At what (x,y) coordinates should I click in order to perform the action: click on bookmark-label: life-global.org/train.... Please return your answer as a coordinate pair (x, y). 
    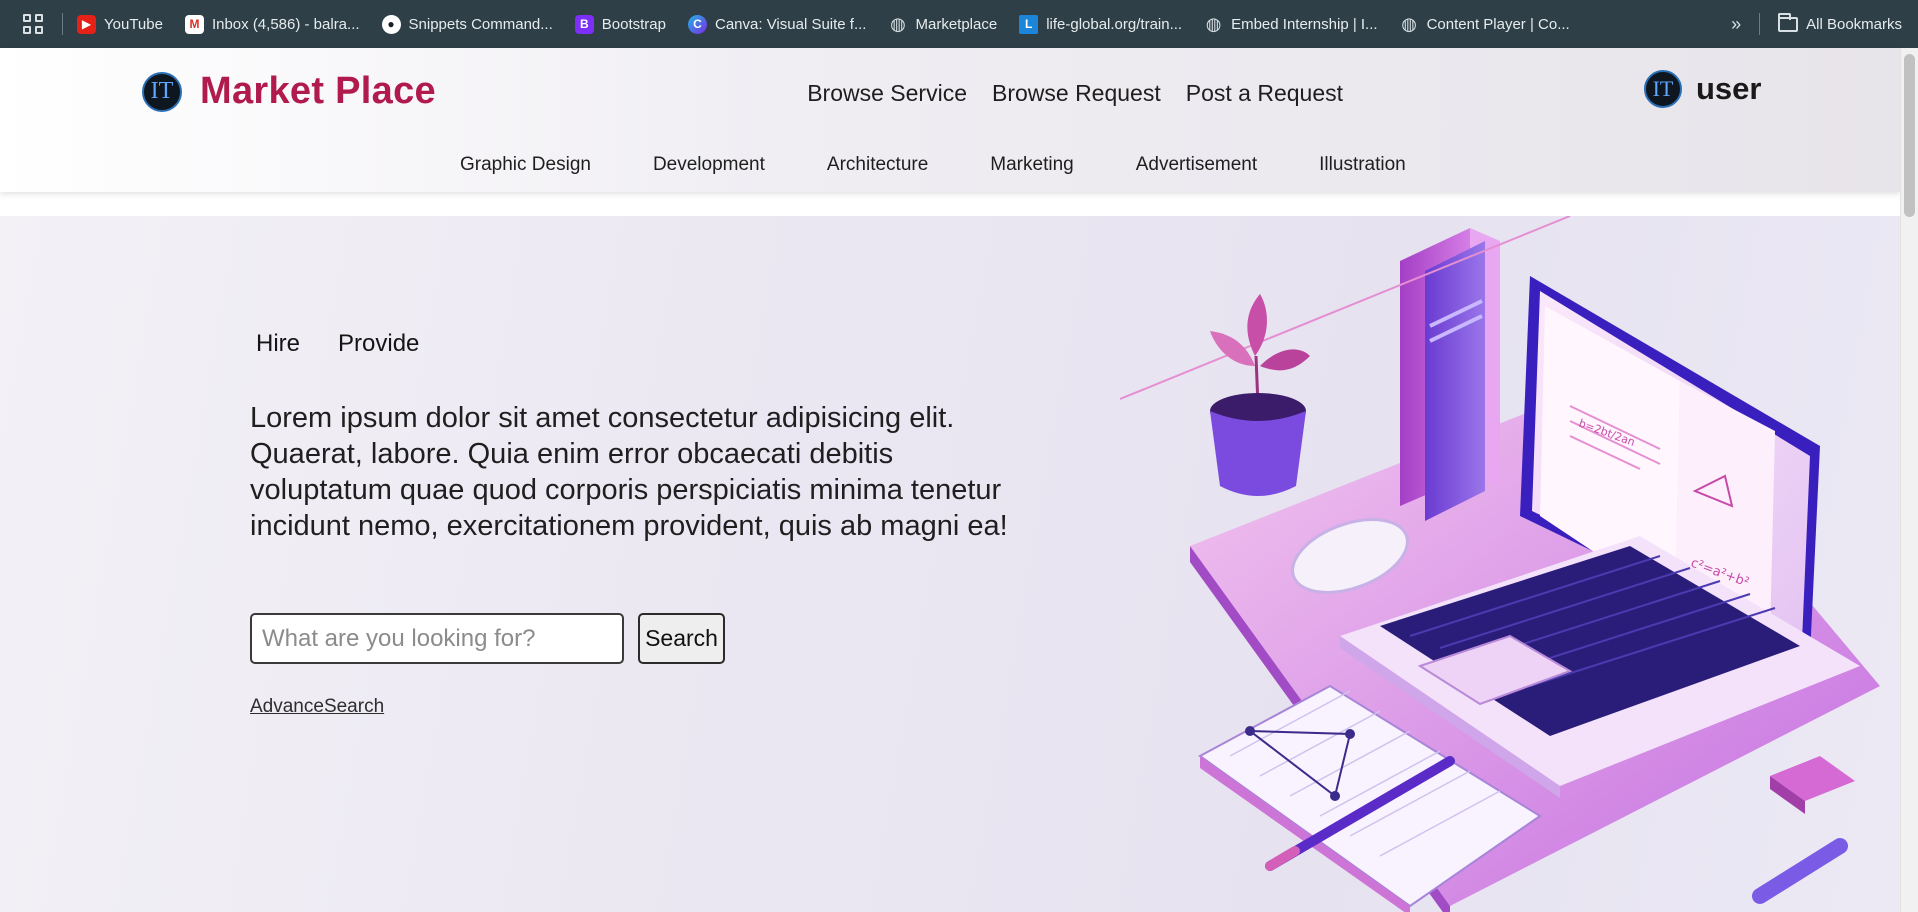
    Looking at the image, I should click on (1114, 24).